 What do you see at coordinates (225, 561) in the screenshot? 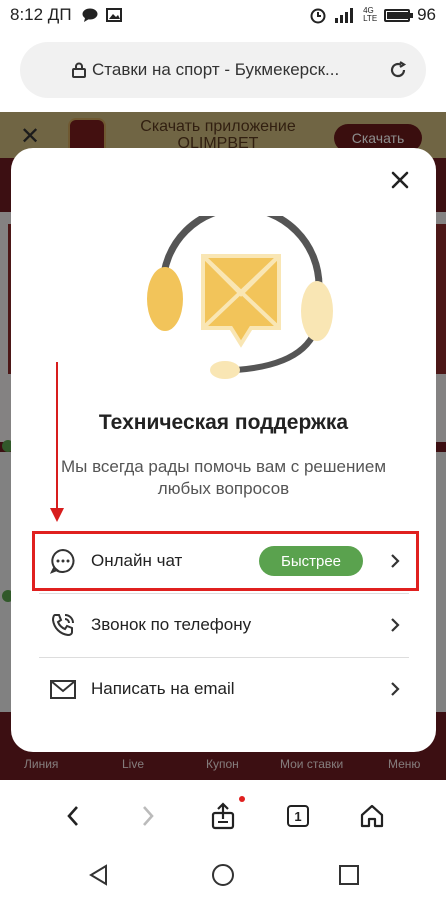
I see `highlight-box` at bounding box center [225, 561].